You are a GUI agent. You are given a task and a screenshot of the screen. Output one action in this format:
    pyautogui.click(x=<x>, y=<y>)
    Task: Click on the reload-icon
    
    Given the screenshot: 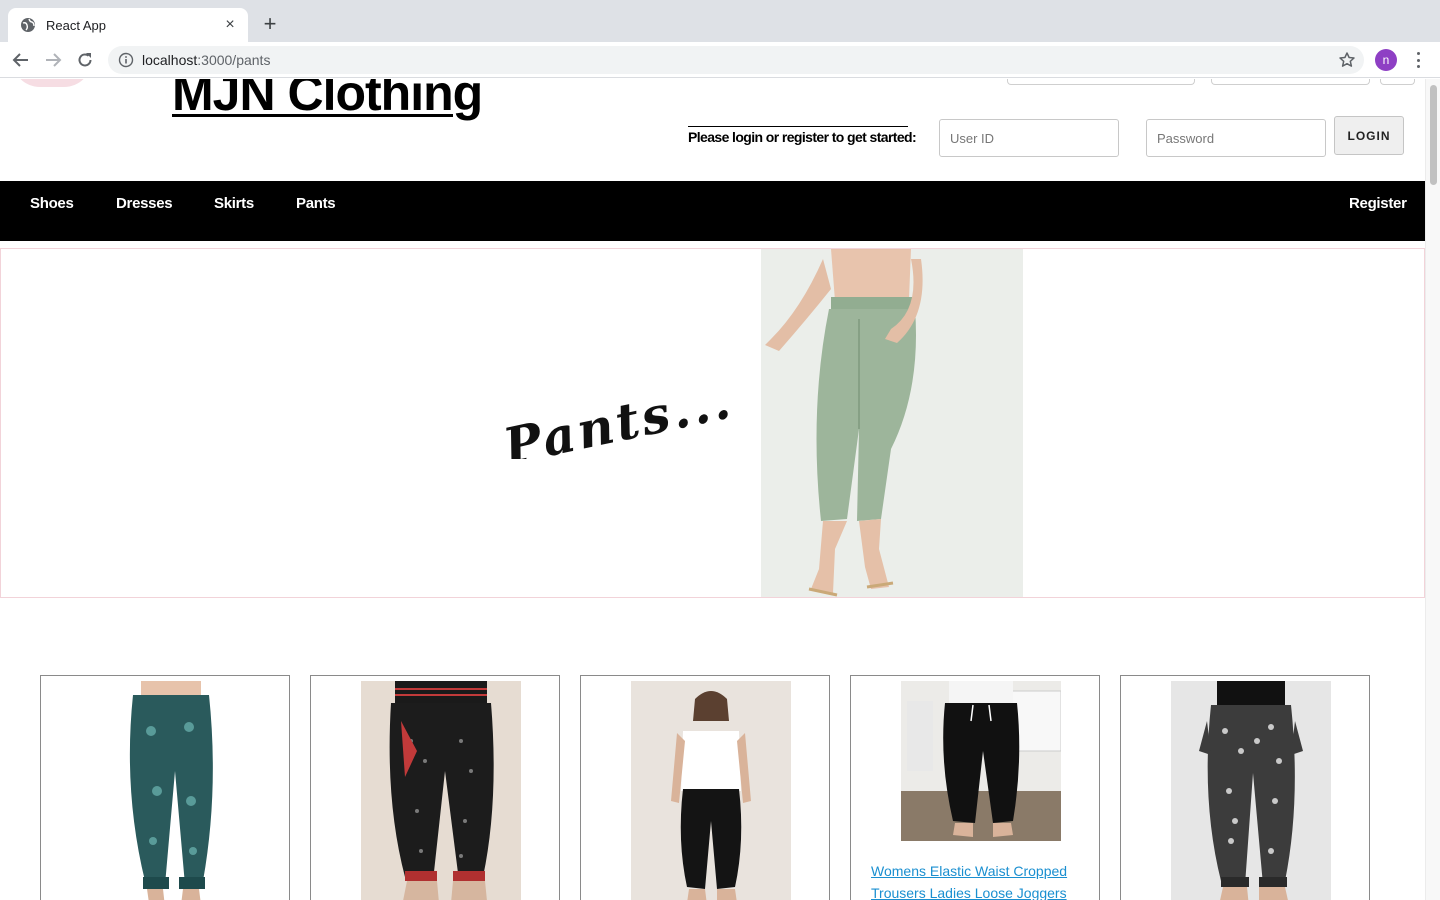 What is the action you would take?
    pyautogui.click(x=85, y=60)
    